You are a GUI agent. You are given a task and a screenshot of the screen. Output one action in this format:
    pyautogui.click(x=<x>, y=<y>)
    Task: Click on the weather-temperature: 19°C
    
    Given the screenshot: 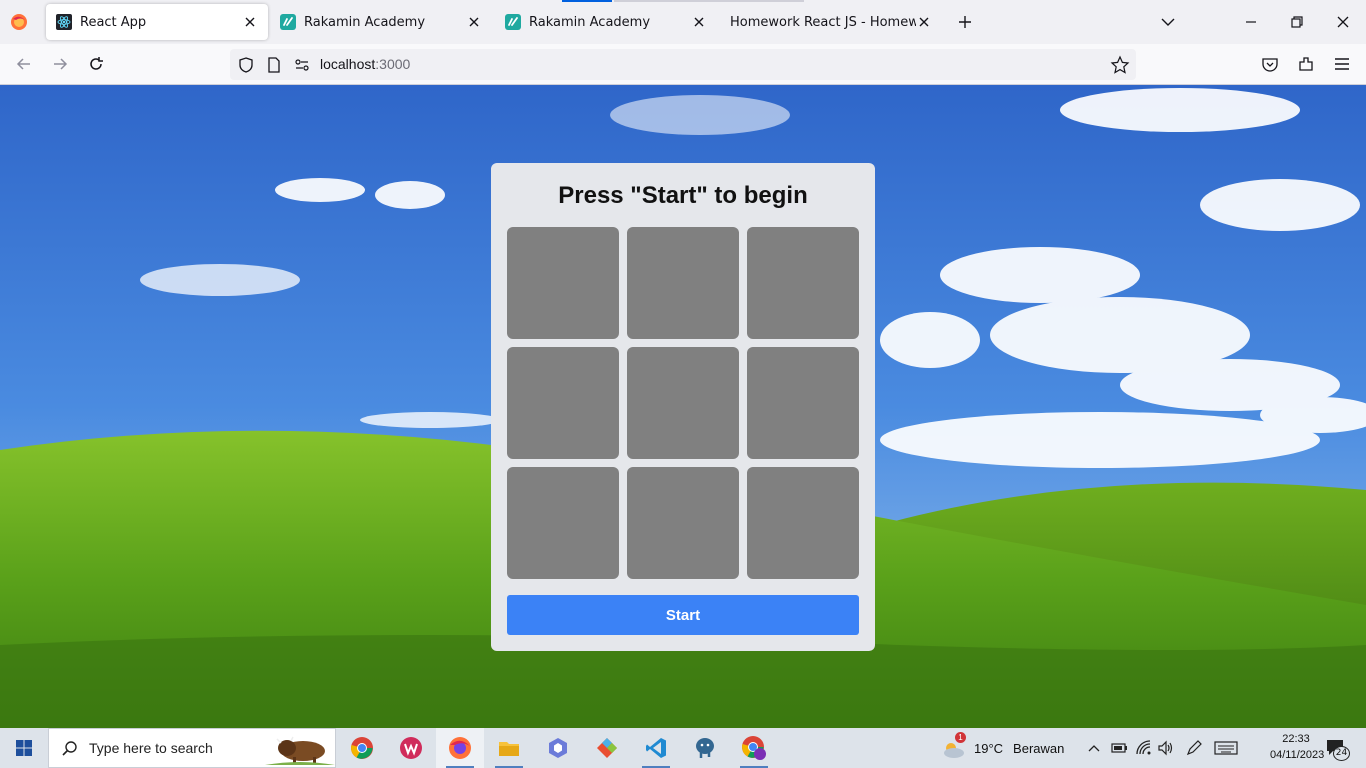 What is the action you would take?
    pyautogui.click(x=989, y=748)
    